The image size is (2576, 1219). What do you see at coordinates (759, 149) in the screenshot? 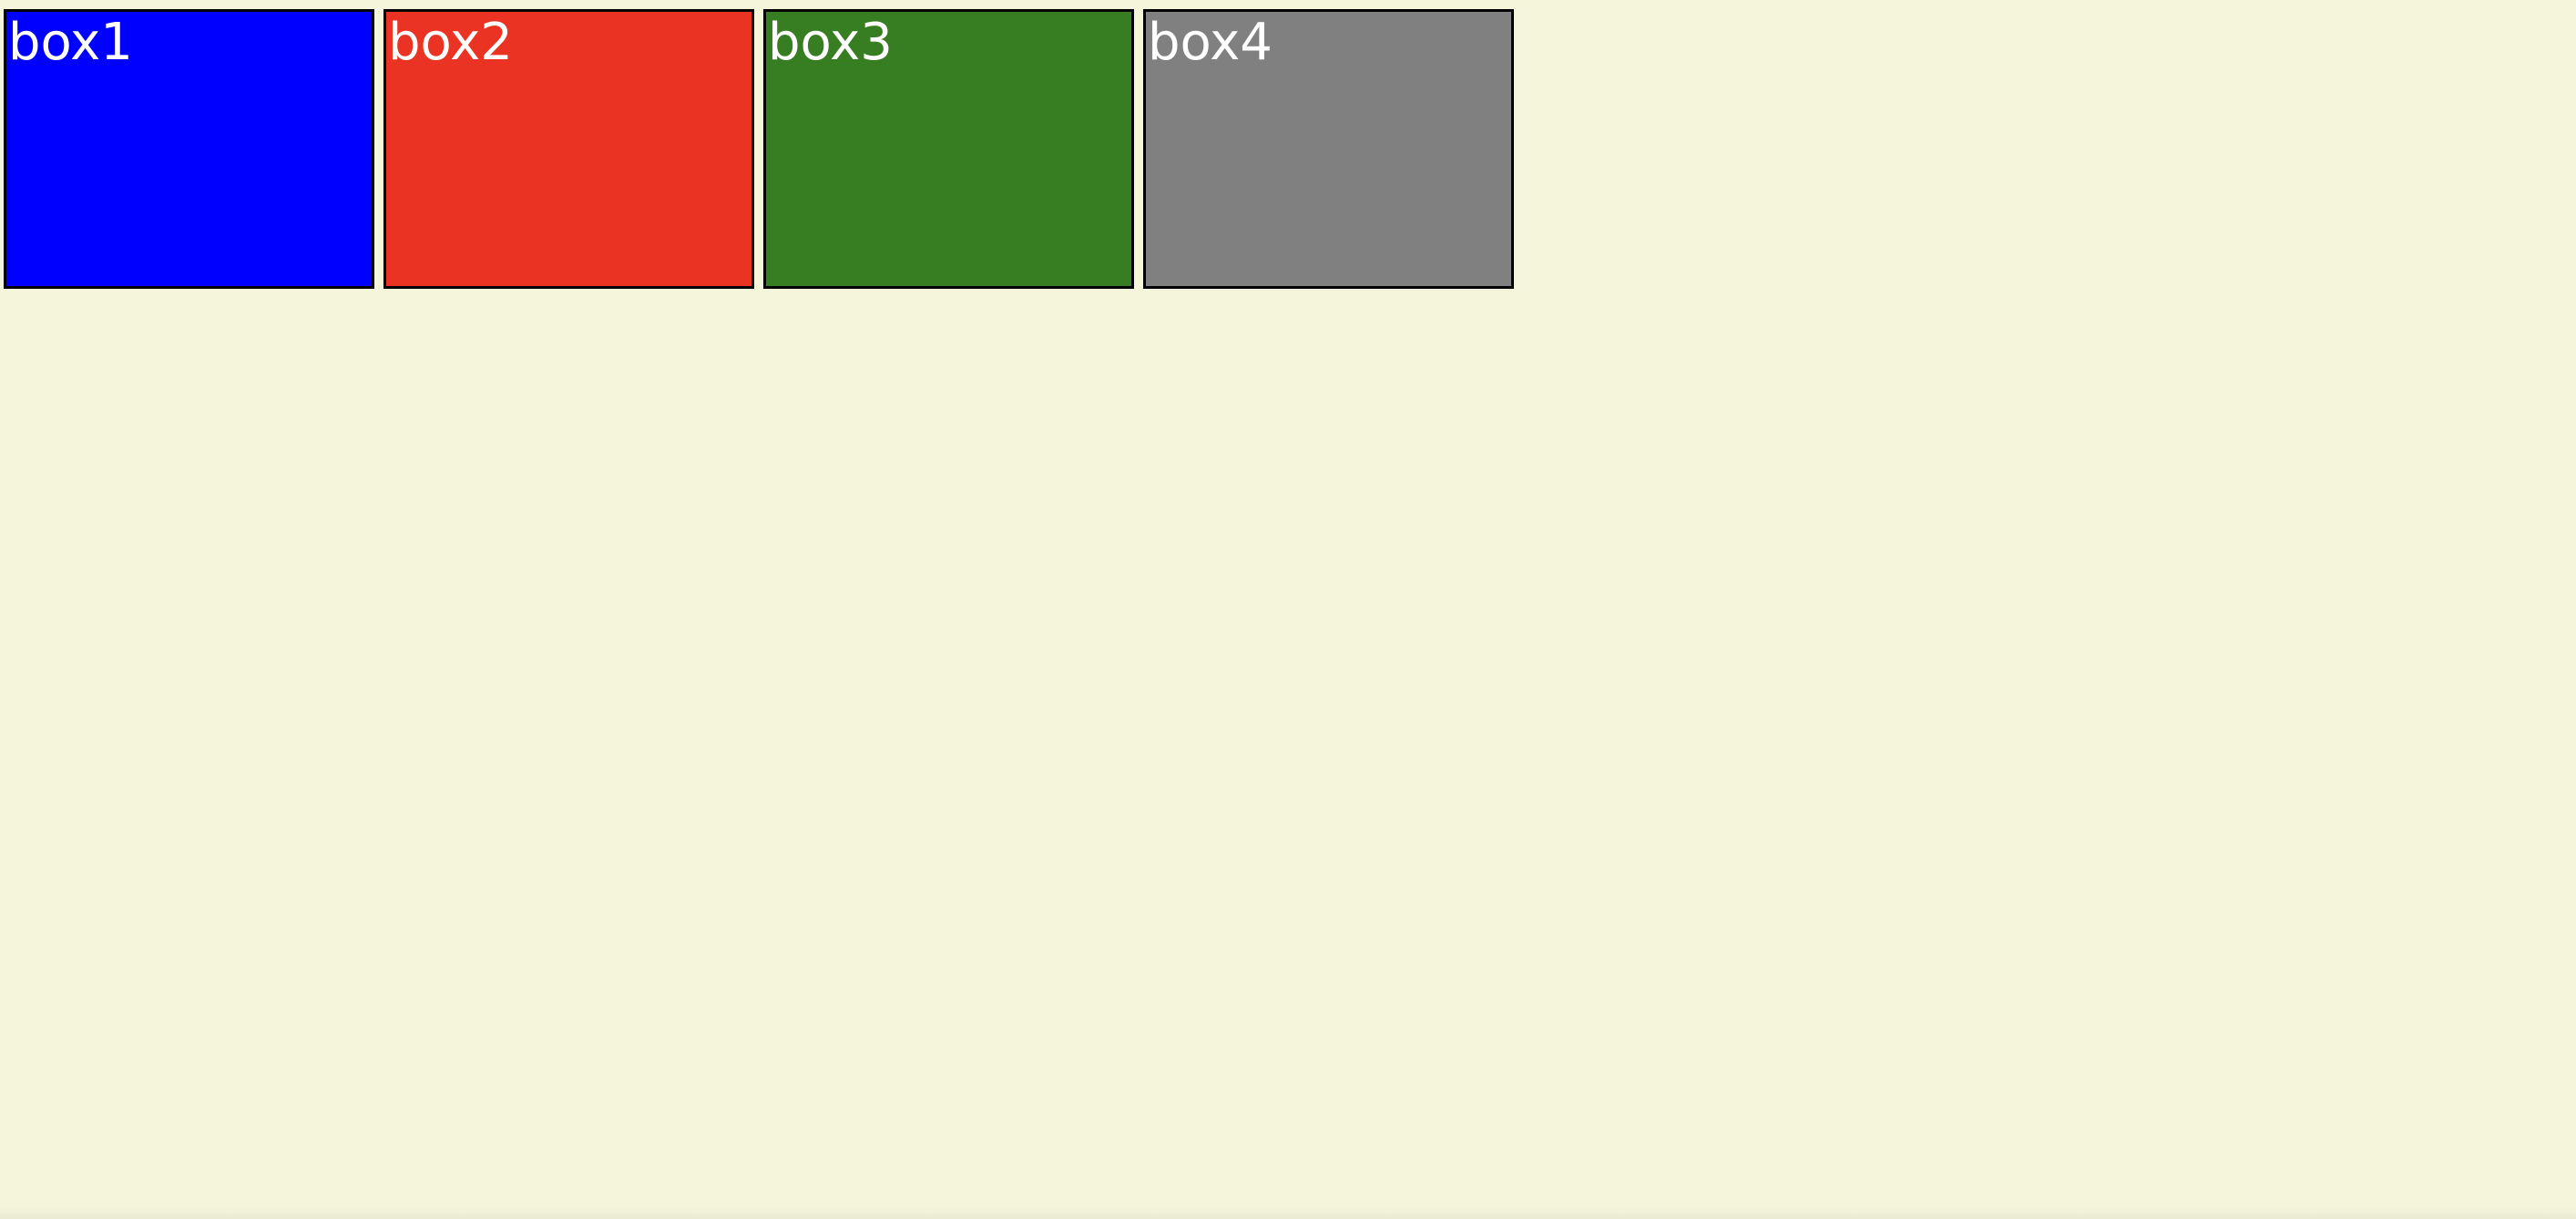
I see `box-row: box1 box2 box3 box4` at bounding box center [759, 149].